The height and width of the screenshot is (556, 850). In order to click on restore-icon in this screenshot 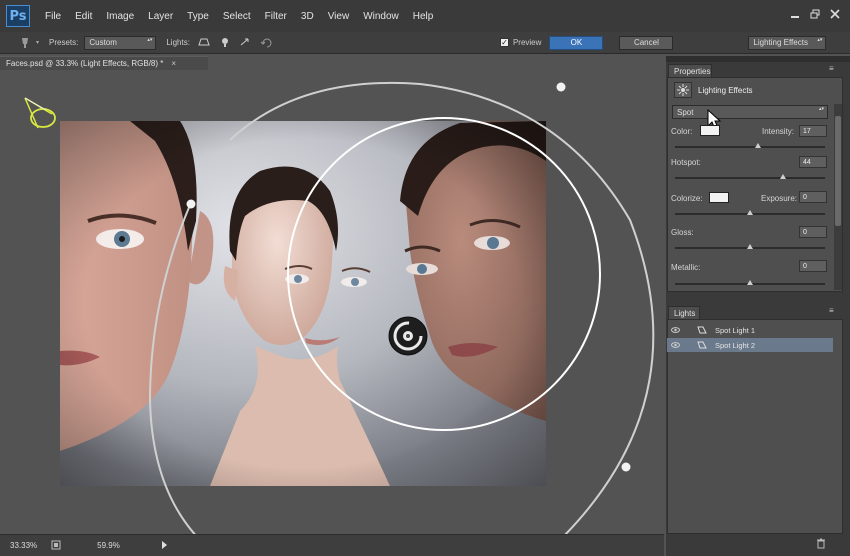, I will do `click(815, 14)`.